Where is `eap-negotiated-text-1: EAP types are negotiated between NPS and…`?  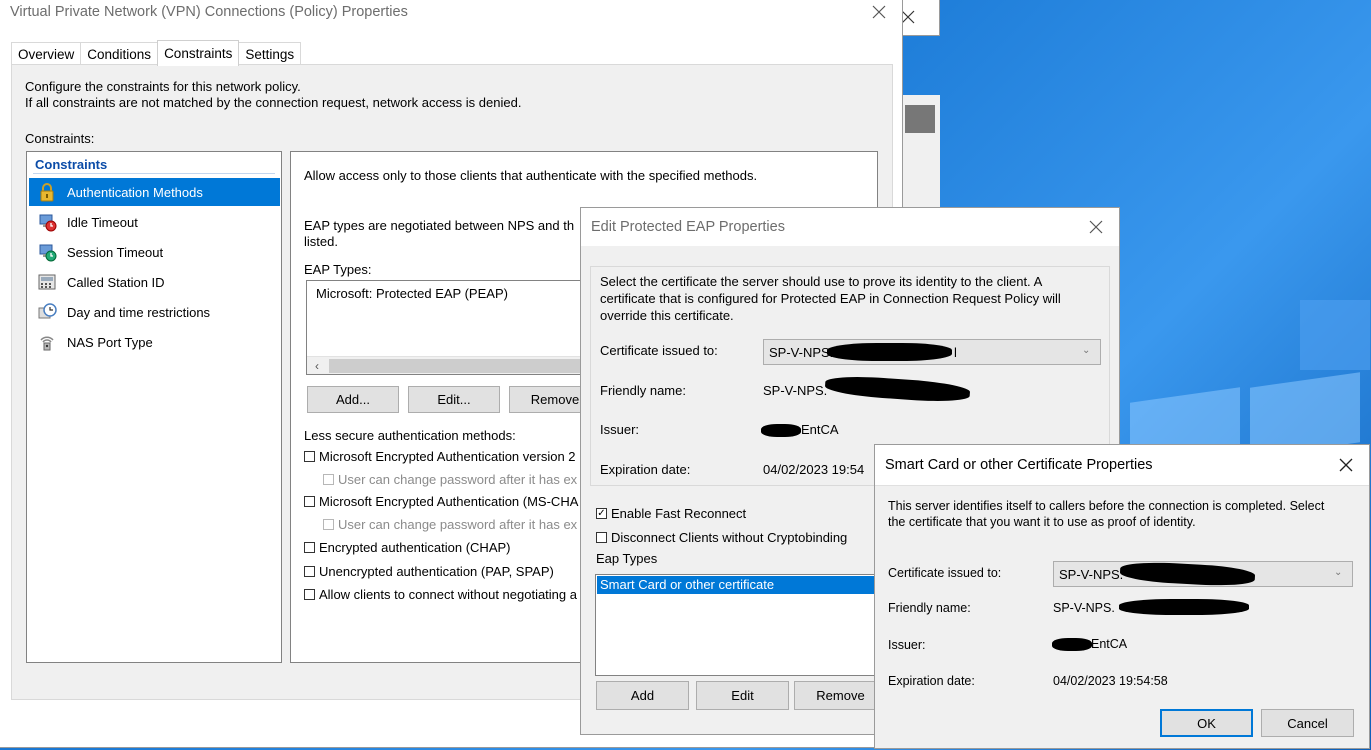 eap-negotiated-text-1: EAP types are negotiated between NPS and… is located at coordinates (439, 225).